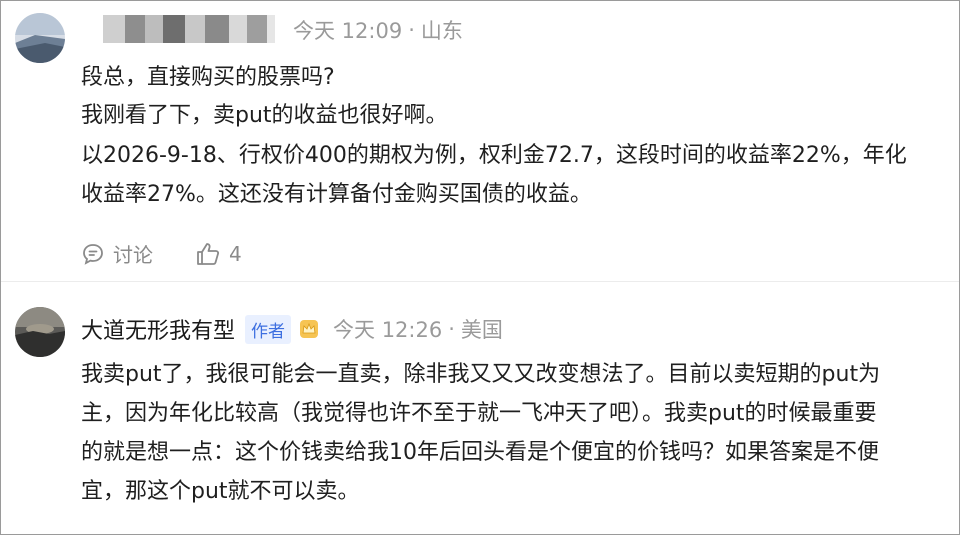 The width and height of the screenshot is (960, 535). What do you see at coordinates (481, 374) in the screenshot?
I see `comment-line: 我卖put了，我很可能会一直卖，除非我又又又改变想法了。目前以卖短期的put为` at bounding box center [481, 374].